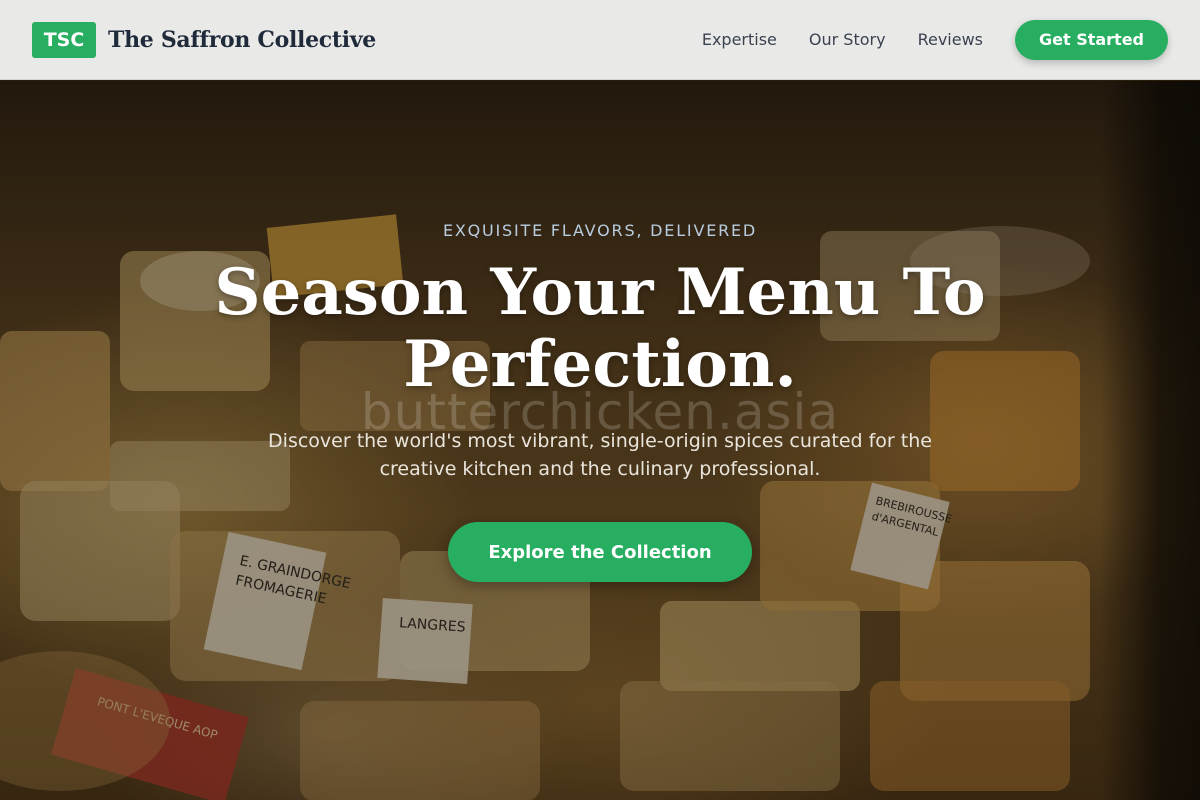 The image size is (1200, 800). What do you see at coordinates (847, 39) in the screenshot?
I see `nav-link-our-story: Our Story` at bounding box center [847, 39].